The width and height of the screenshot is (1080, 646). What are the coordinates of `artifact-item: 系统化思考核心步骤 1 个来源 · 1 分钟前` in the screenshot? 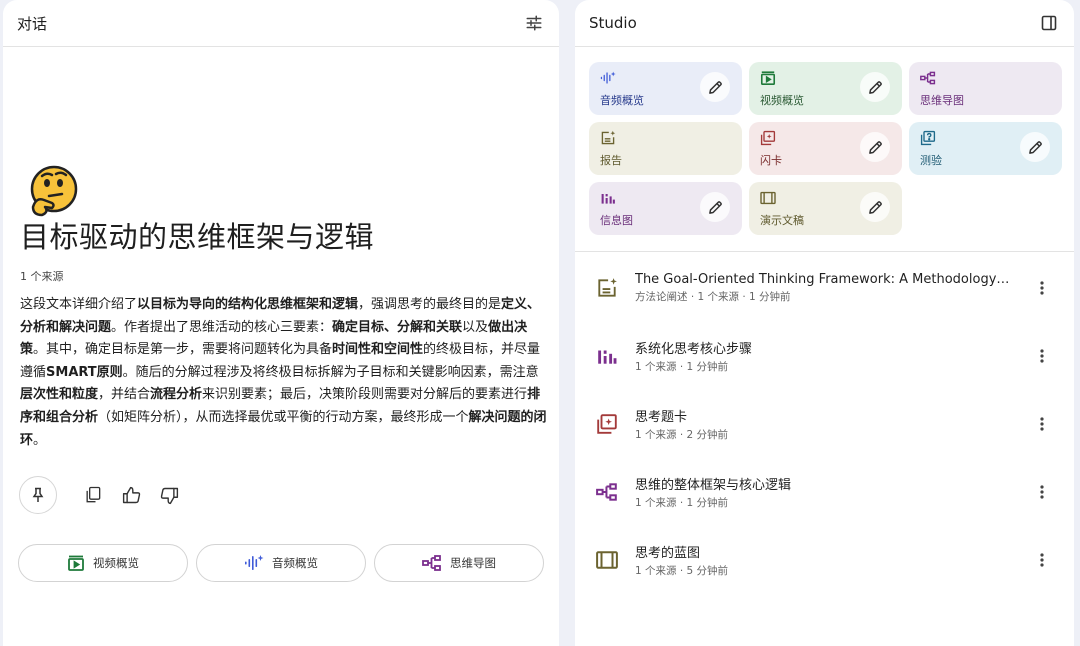 It's located at (824, 356).